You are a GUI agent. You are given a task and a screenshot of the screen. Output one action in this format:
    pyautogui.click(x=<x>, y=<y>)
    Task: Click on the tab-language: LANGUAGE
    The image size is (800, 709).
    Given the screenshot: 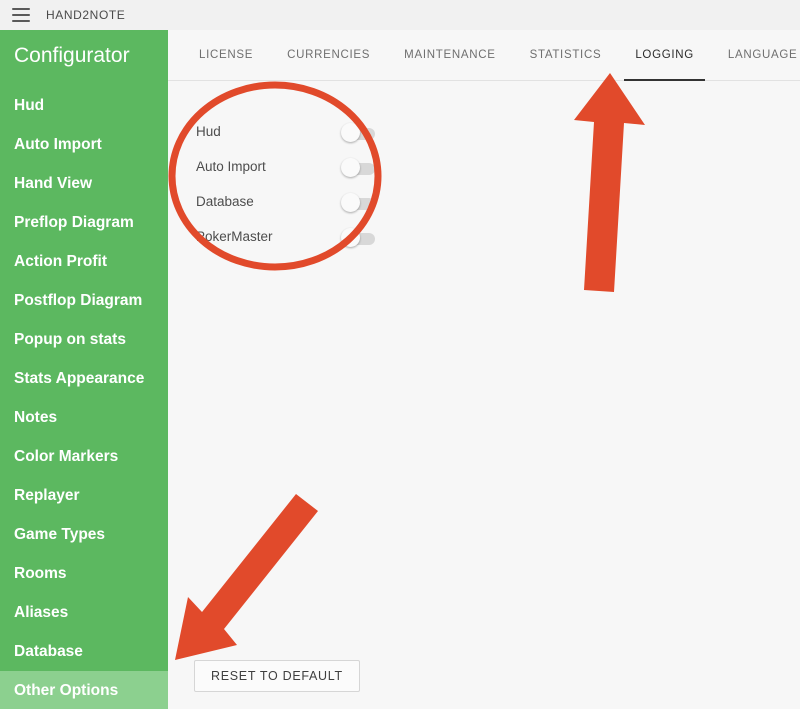 What is the action you would take?
    pyautogui.click(x=755, y=55)
    